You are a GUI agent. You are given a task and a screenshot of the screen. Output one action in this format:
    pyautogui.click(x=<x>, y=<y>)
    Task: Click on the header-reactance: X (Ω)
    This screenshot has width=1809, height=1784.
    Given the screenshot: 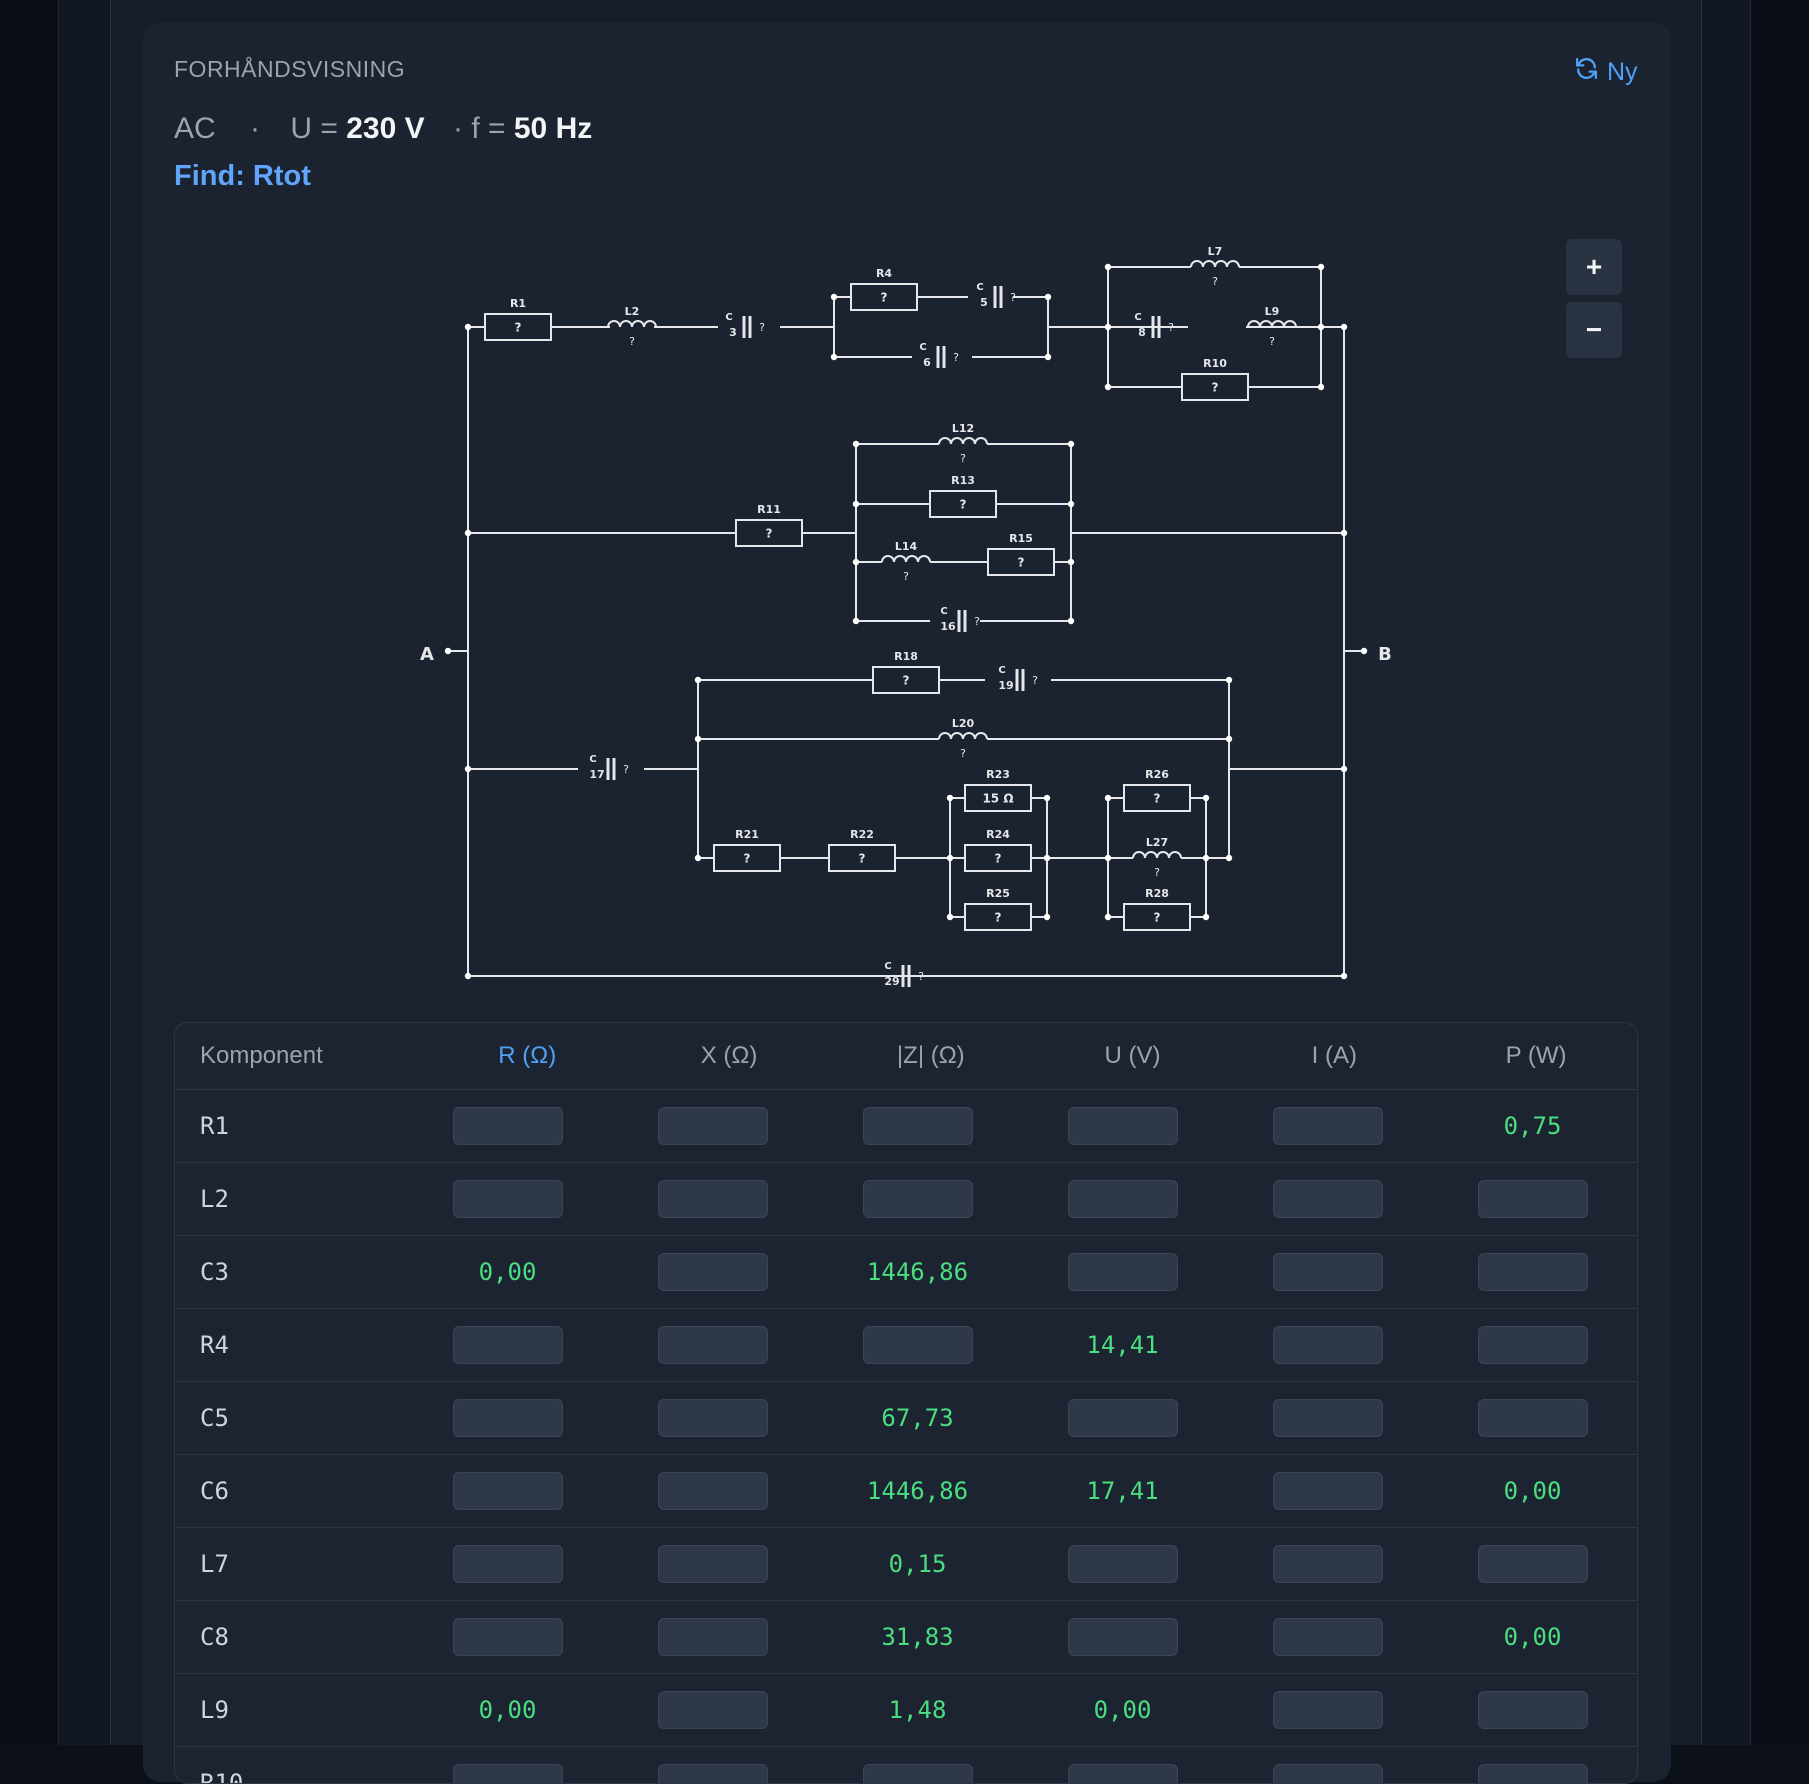 What is the action you would take?
    pyautogui.click(x=729, y=1056)
    